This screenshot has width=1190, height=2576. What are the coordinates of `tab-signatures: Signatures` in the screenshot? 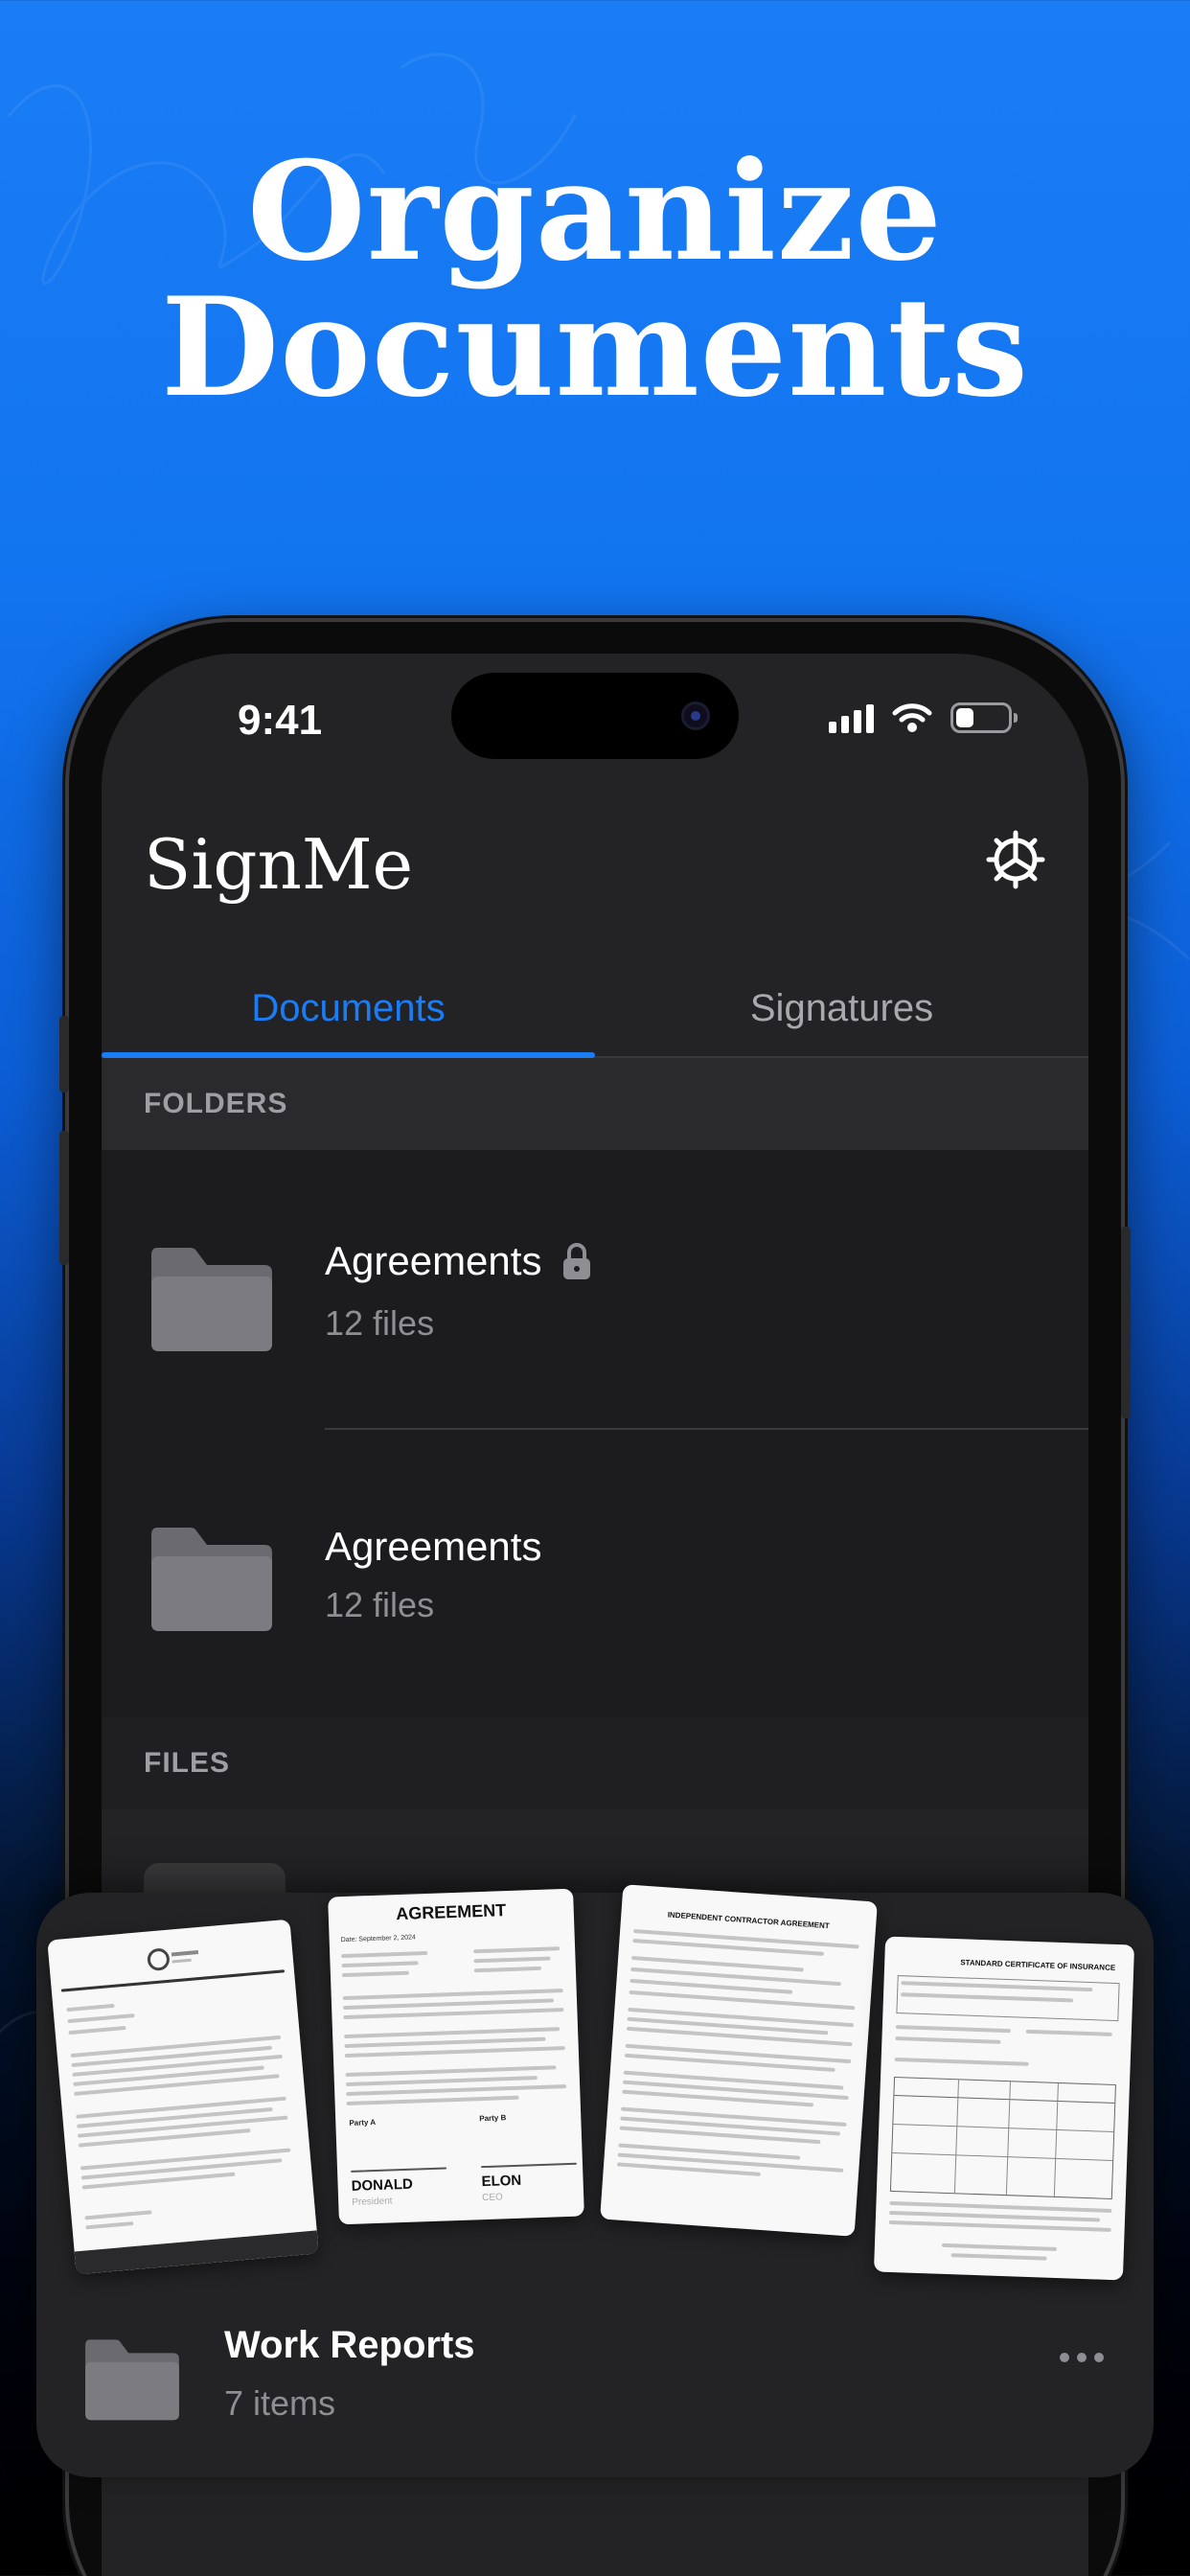 It's located at (842, 1008).